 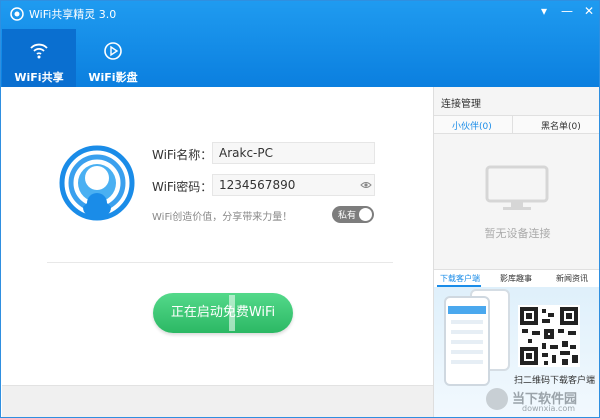 What do you see at coordinates (300, 14) in the screenshot?
I see `title-bar: WiFi共享精灵 3.0 ▾ — ✕` at bounding box center [300, 14].